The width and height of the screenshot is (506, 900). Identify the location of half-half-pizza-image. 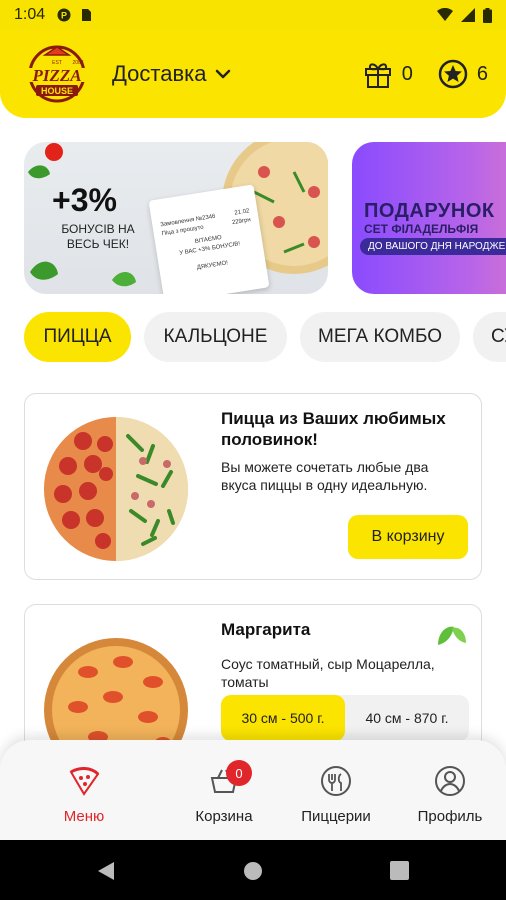
(116, 489).